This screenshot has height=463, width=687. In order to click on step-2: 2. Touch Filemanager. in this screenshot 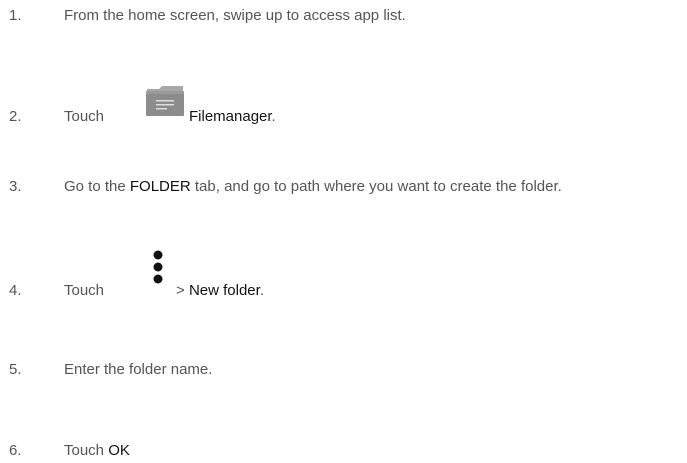, I will do `click(343, 107)`.